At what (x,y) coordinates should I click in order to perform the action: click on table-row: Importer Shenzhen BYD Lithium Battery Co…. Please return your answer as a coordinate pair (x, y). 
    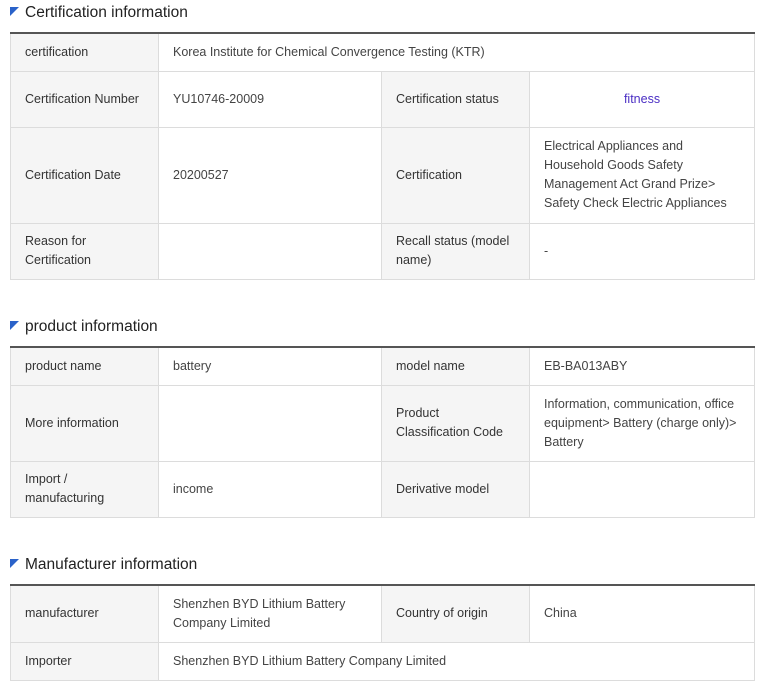
    Looking at the image, I should click on (382, 661).